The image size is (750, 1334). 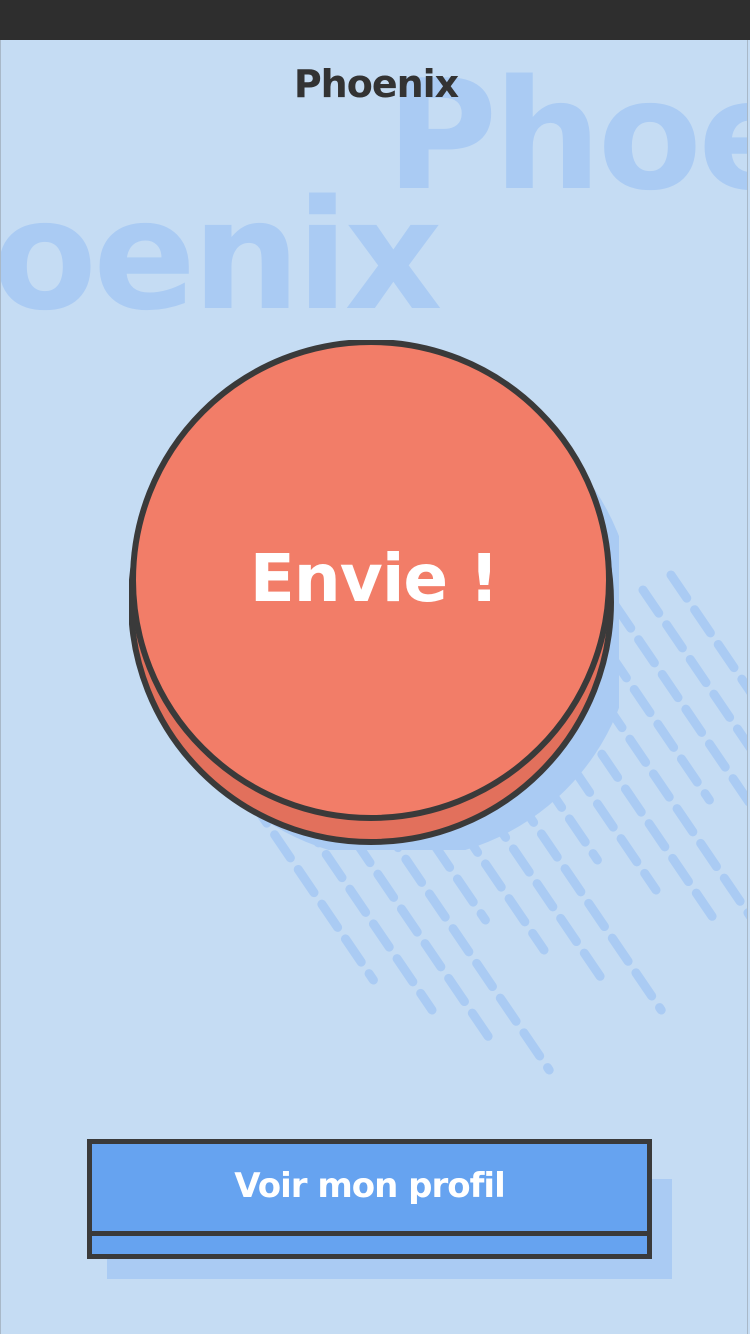 What do you see at coordinates (375, 20) in the screenshot?
I see `status-bar` at bounding box center [375, 20].